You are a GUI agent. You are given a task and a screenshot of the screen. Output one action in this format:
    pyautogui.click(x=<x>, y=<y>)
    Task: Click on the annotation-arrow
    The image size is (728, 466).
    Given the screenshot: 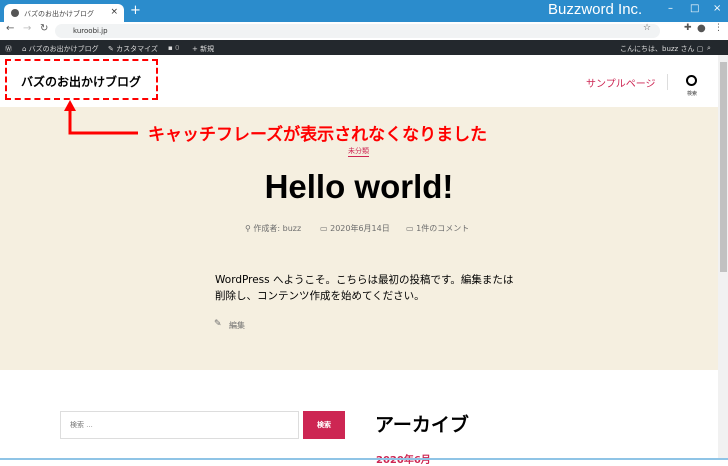 What is the action you would take?
    pyautogui.click(x=101, y=117)
    